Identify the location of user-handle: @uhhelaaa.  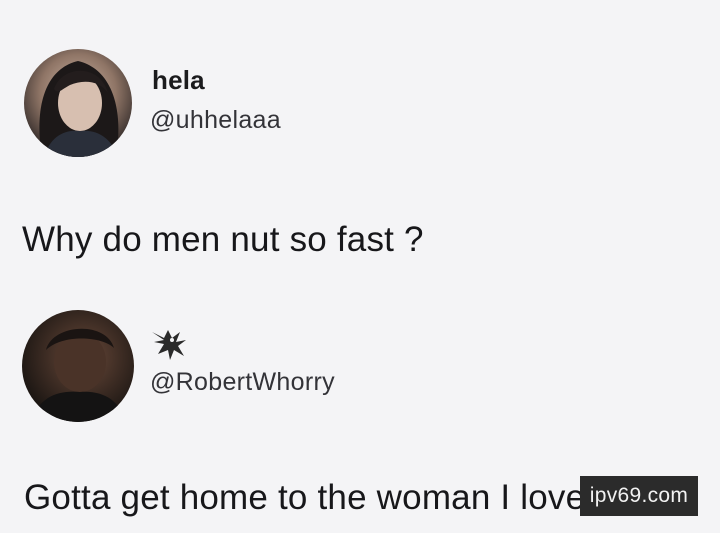
(215, 120).